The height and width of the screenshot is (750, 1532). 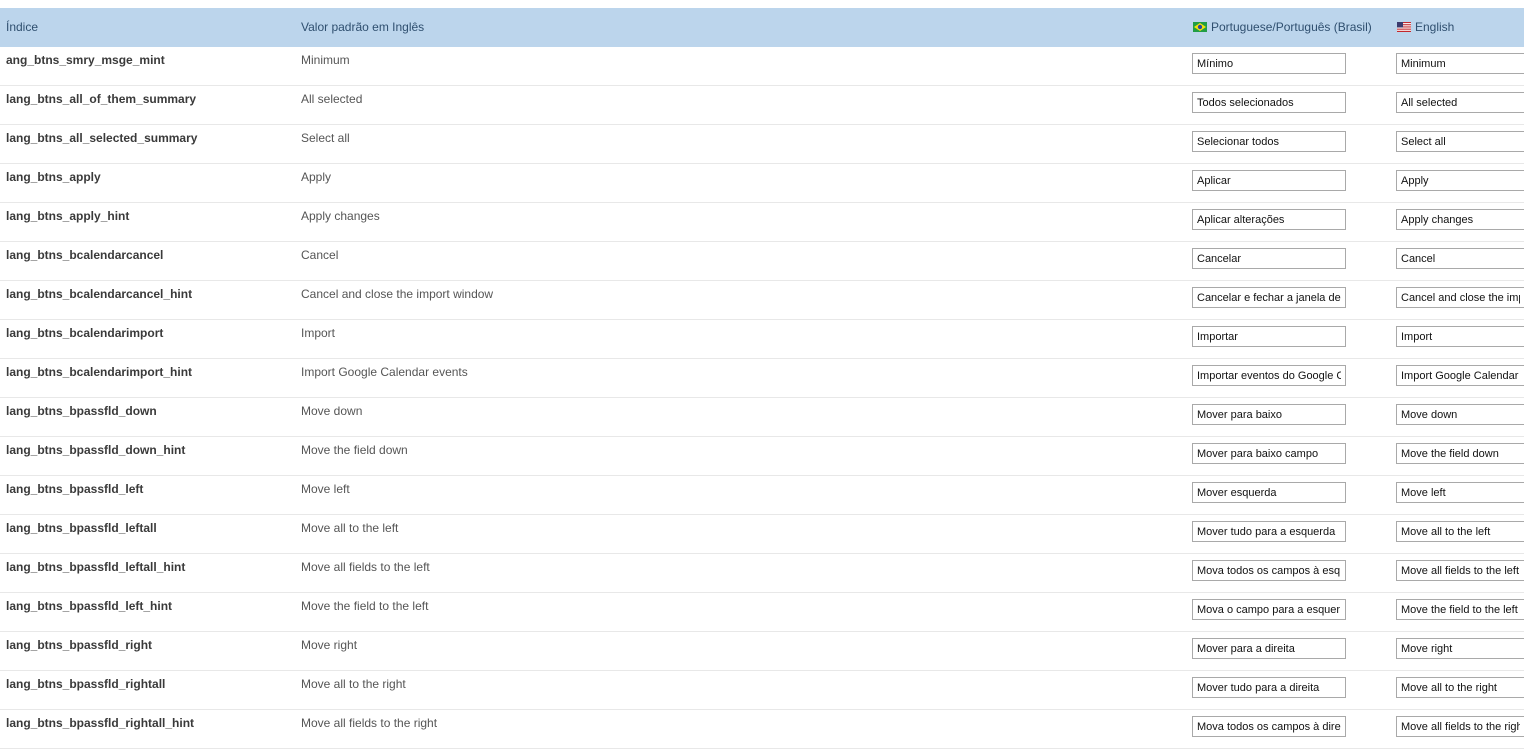 What do you see at coordinates (325, 489) in the screenshot?
I see `default-value-text: Move left` at bounding box center [325, 489].